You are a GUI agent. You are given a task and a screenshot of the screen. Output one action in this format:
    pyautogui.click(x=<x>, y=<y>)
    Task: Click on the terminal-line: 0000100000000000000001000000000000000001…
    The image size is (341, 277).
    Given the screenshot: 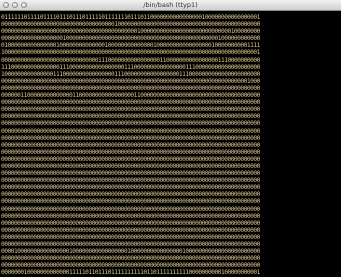 What is the action you would take?
    pyautogui.click(x=130, y=252)
    